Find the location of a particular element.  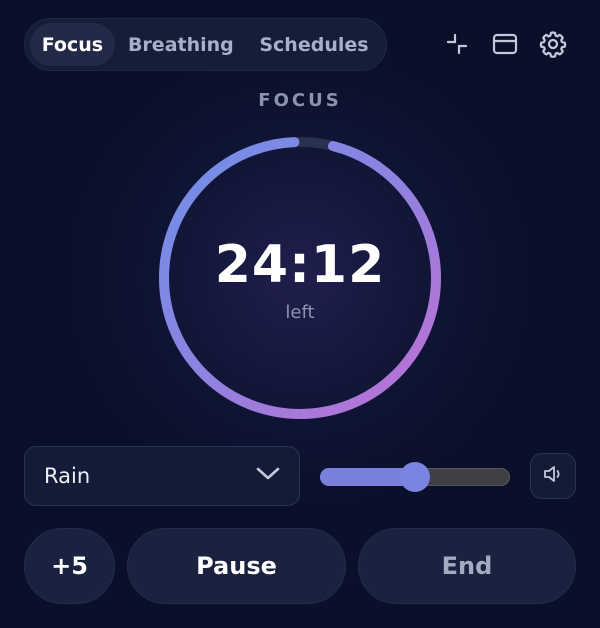

collapse-icon is located at coordinates (457, 44).